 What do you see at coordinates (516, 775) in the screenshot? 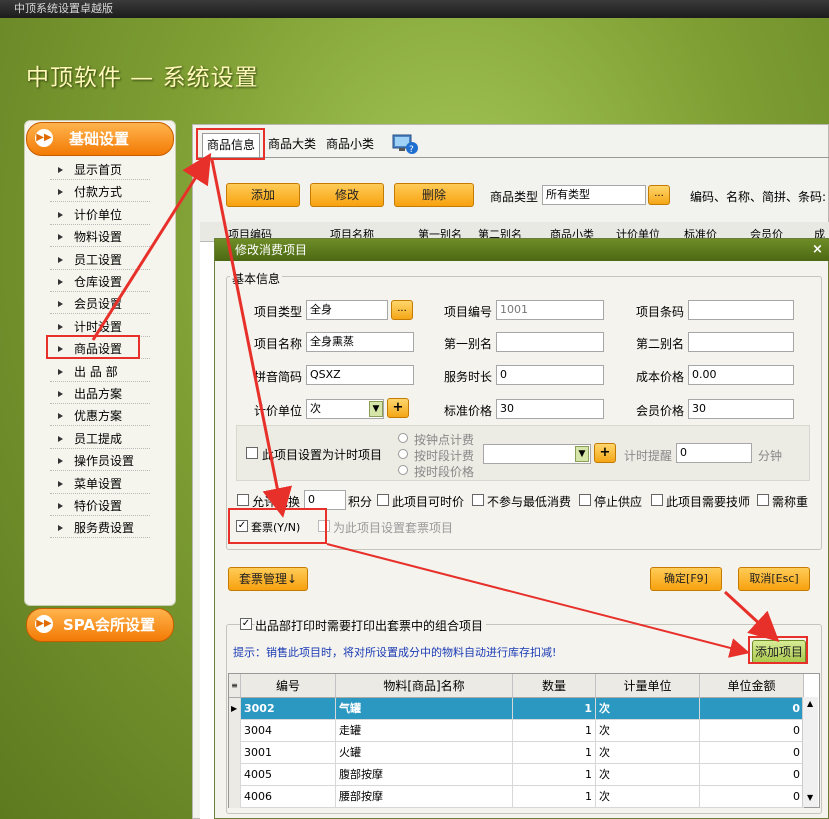
I see `table-row: 4005 腹部按摩 1 次 0` at bounding box center [516, 775].